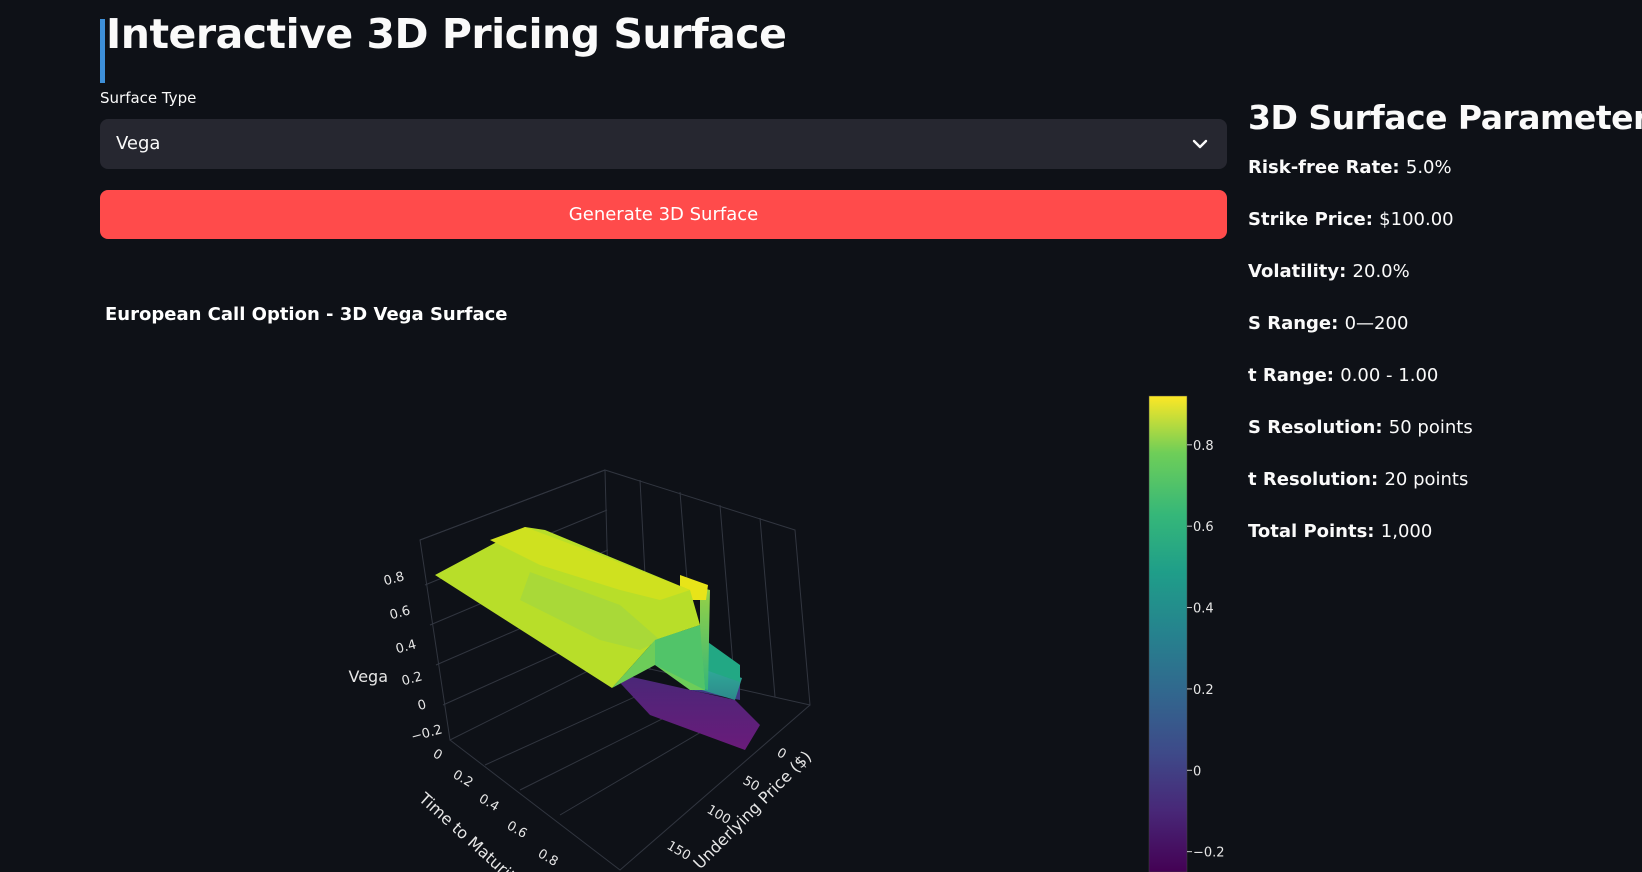  I want to click on parameter-row: t Resolution: 20 points, so click(1438, 493).